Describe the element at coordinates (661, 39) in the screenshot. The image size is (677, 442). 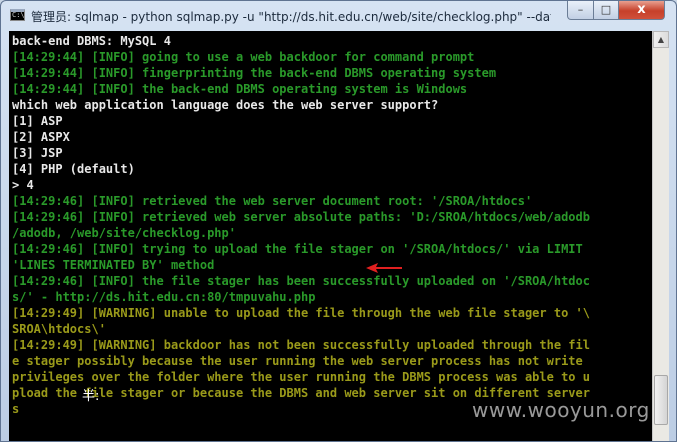
I see `scroll-up-icon: ▲` at that location.